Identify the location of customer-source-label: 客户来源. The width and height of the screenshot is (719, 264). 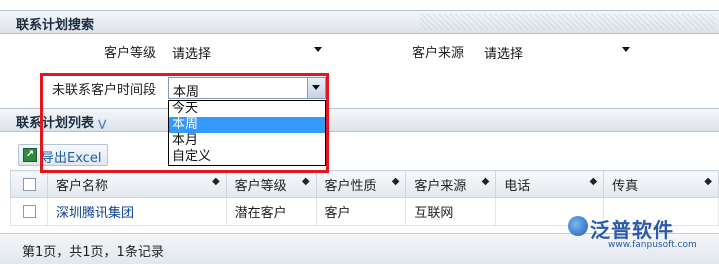
(437, 53).